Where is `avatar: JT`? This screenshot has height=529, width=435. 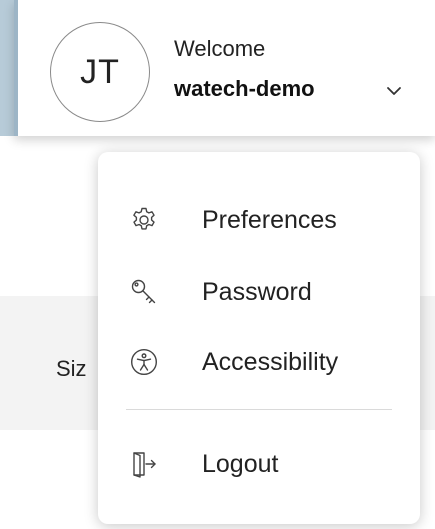
avatar: JT is located at coordinates (100, 72).